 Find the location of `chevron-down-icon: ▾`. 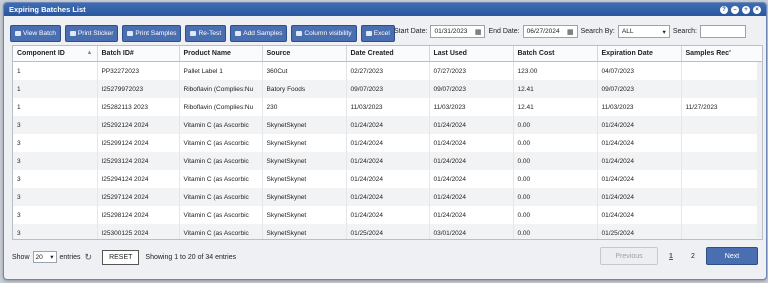

chevron-down-icon: ▾ is located at coordinates (664, 32).